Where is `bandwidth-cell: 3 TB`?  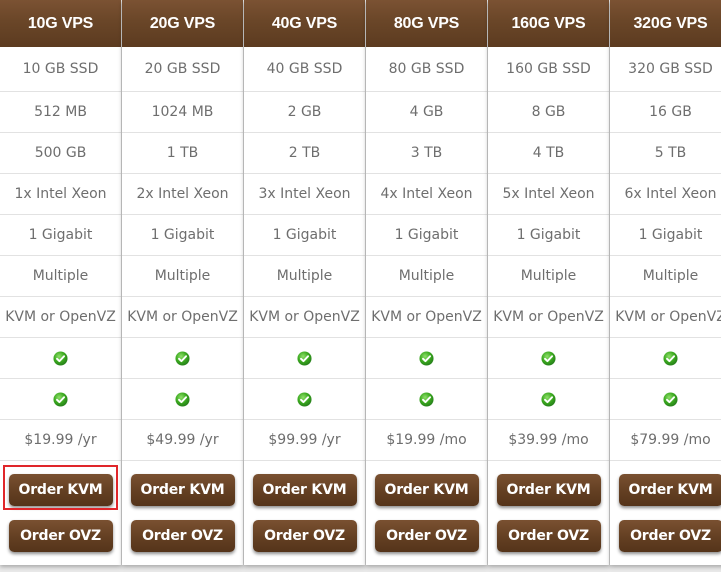 bandwidth-cell: 3 TB is located at coordinates (426, 153).